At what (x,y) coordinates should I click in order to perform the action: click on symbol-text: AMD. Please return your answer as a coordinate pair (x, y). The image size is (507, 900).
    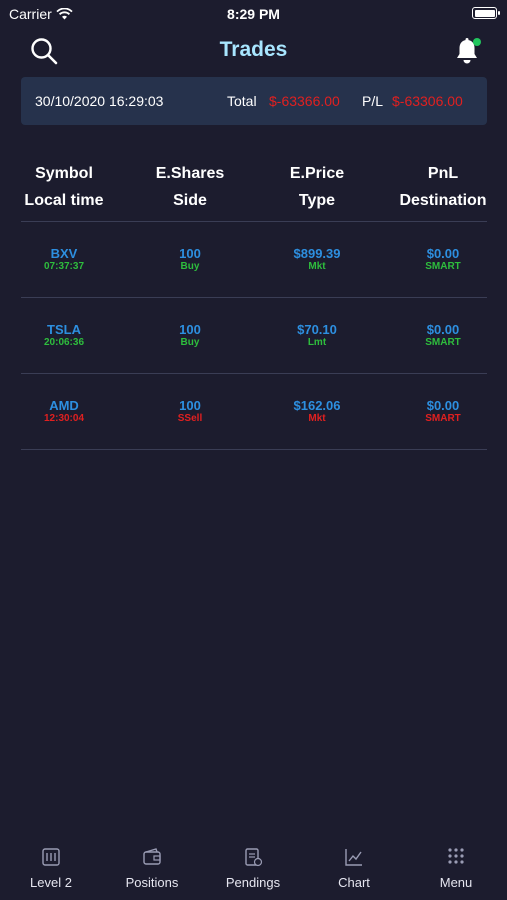
    Looking at the image, I should click on (64, 405).